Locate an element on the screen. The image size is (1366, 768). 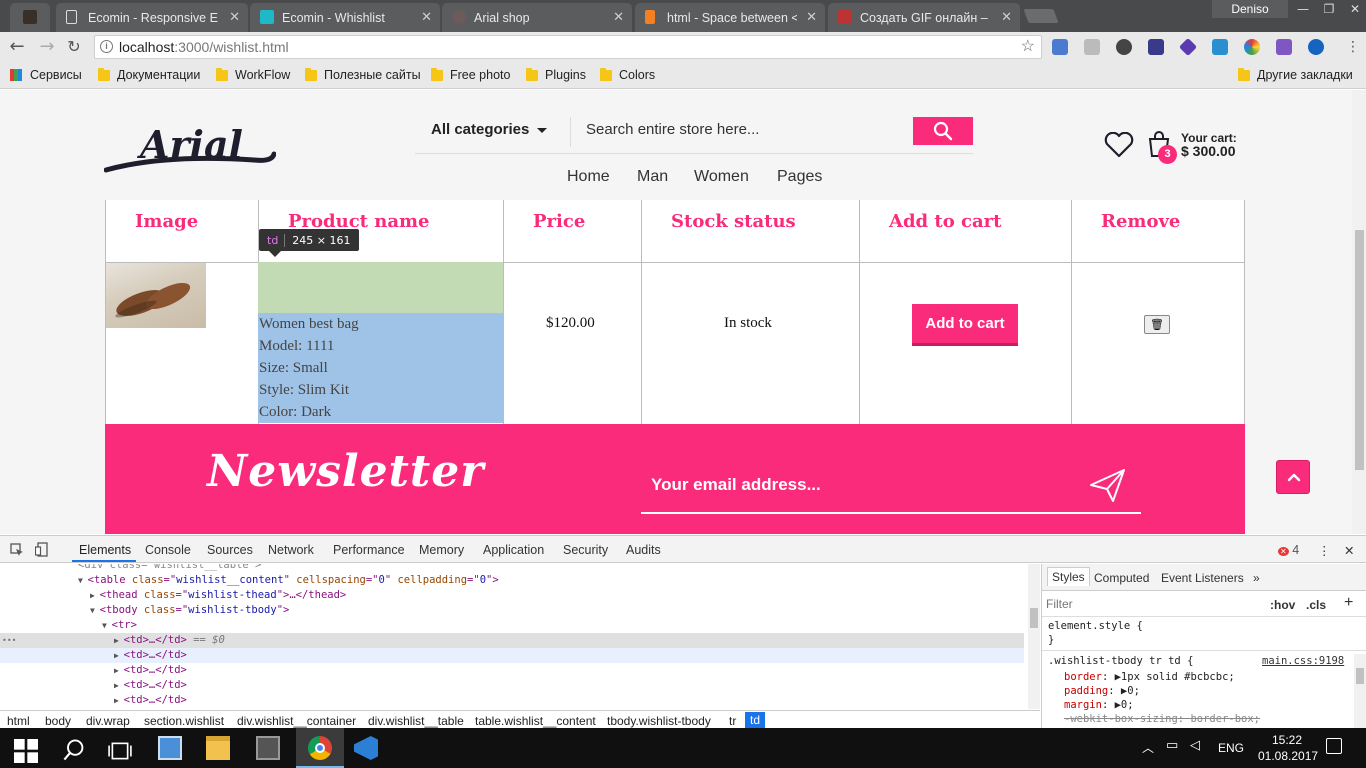
newsletter-email-input is located at coordinates (851, 485).